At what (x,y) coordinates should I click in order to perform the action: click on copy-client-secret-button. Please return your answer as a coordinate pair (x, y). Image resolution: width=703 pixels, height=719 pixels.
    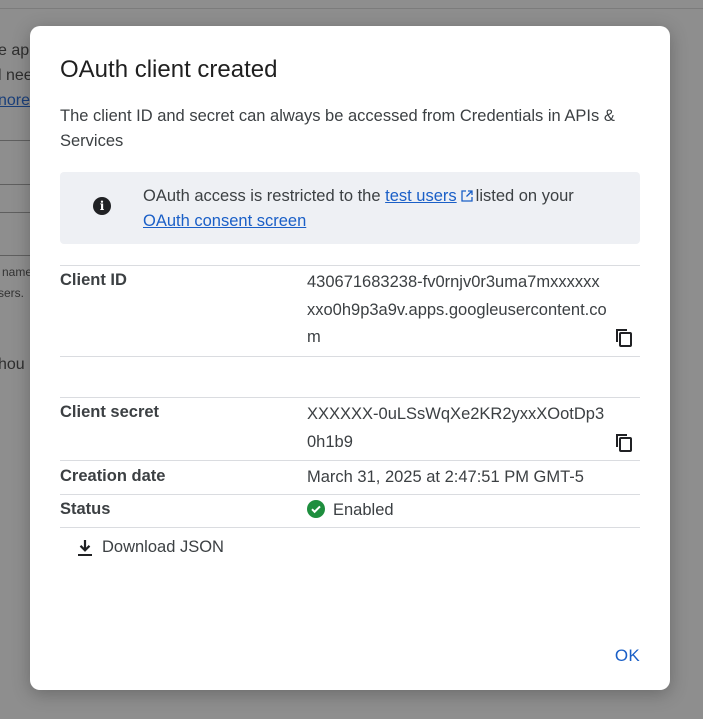
    Looking at the image, I should click on (624, 443).